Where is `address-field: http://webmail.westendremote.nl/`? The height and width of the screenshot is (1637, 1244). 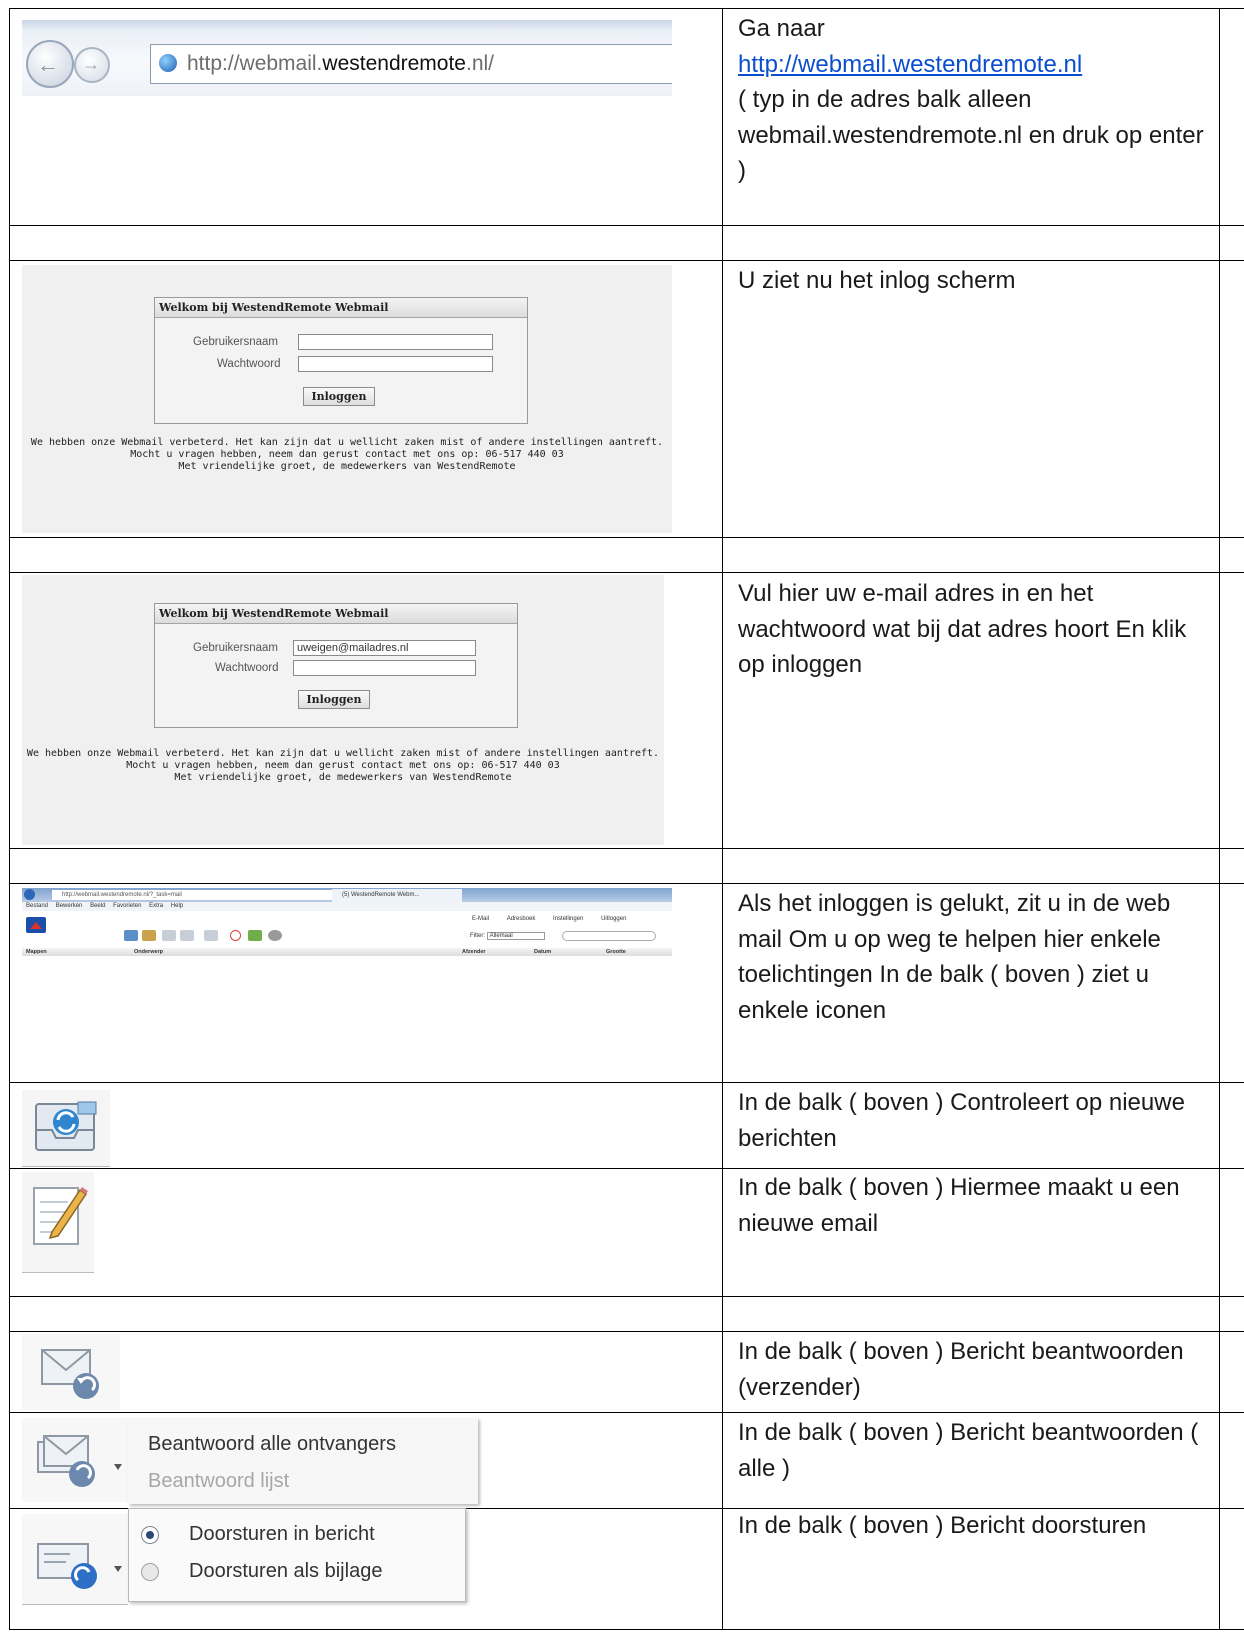 address-field: http://webmail.westendremote.nl/ is located at coordinates (411, 64).